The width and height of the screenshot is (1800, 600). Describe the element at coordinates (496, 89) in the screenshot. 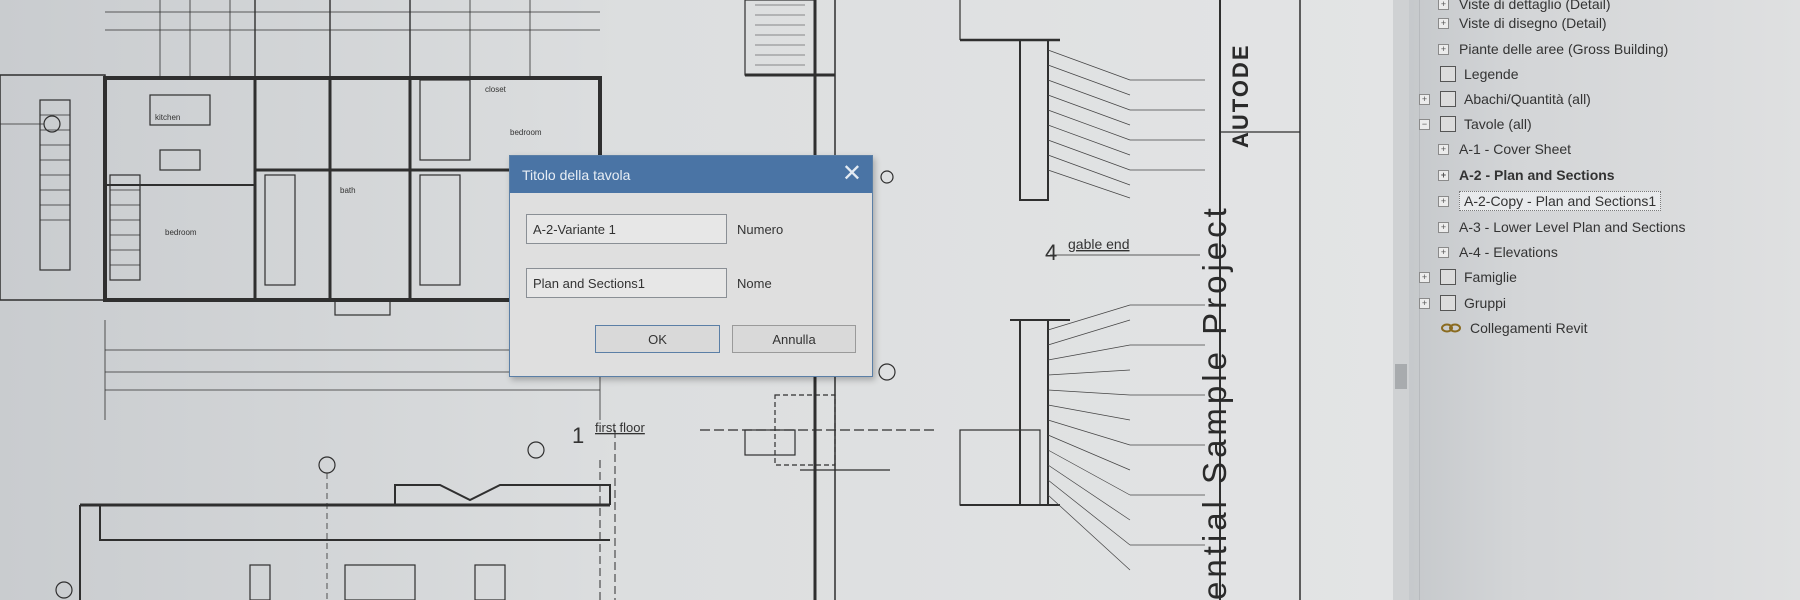

I see `room-label-closet: closet` at that location.